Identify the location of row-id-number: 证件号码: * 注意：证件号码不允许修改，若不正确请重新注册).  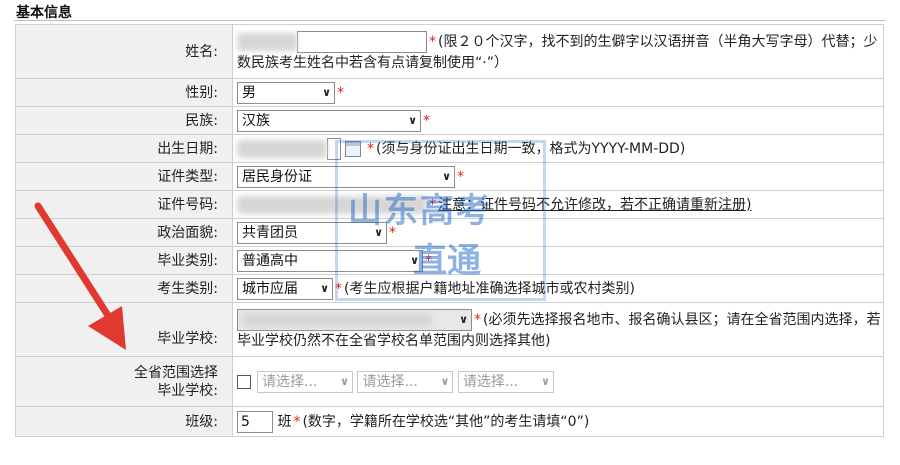
(449, 204).